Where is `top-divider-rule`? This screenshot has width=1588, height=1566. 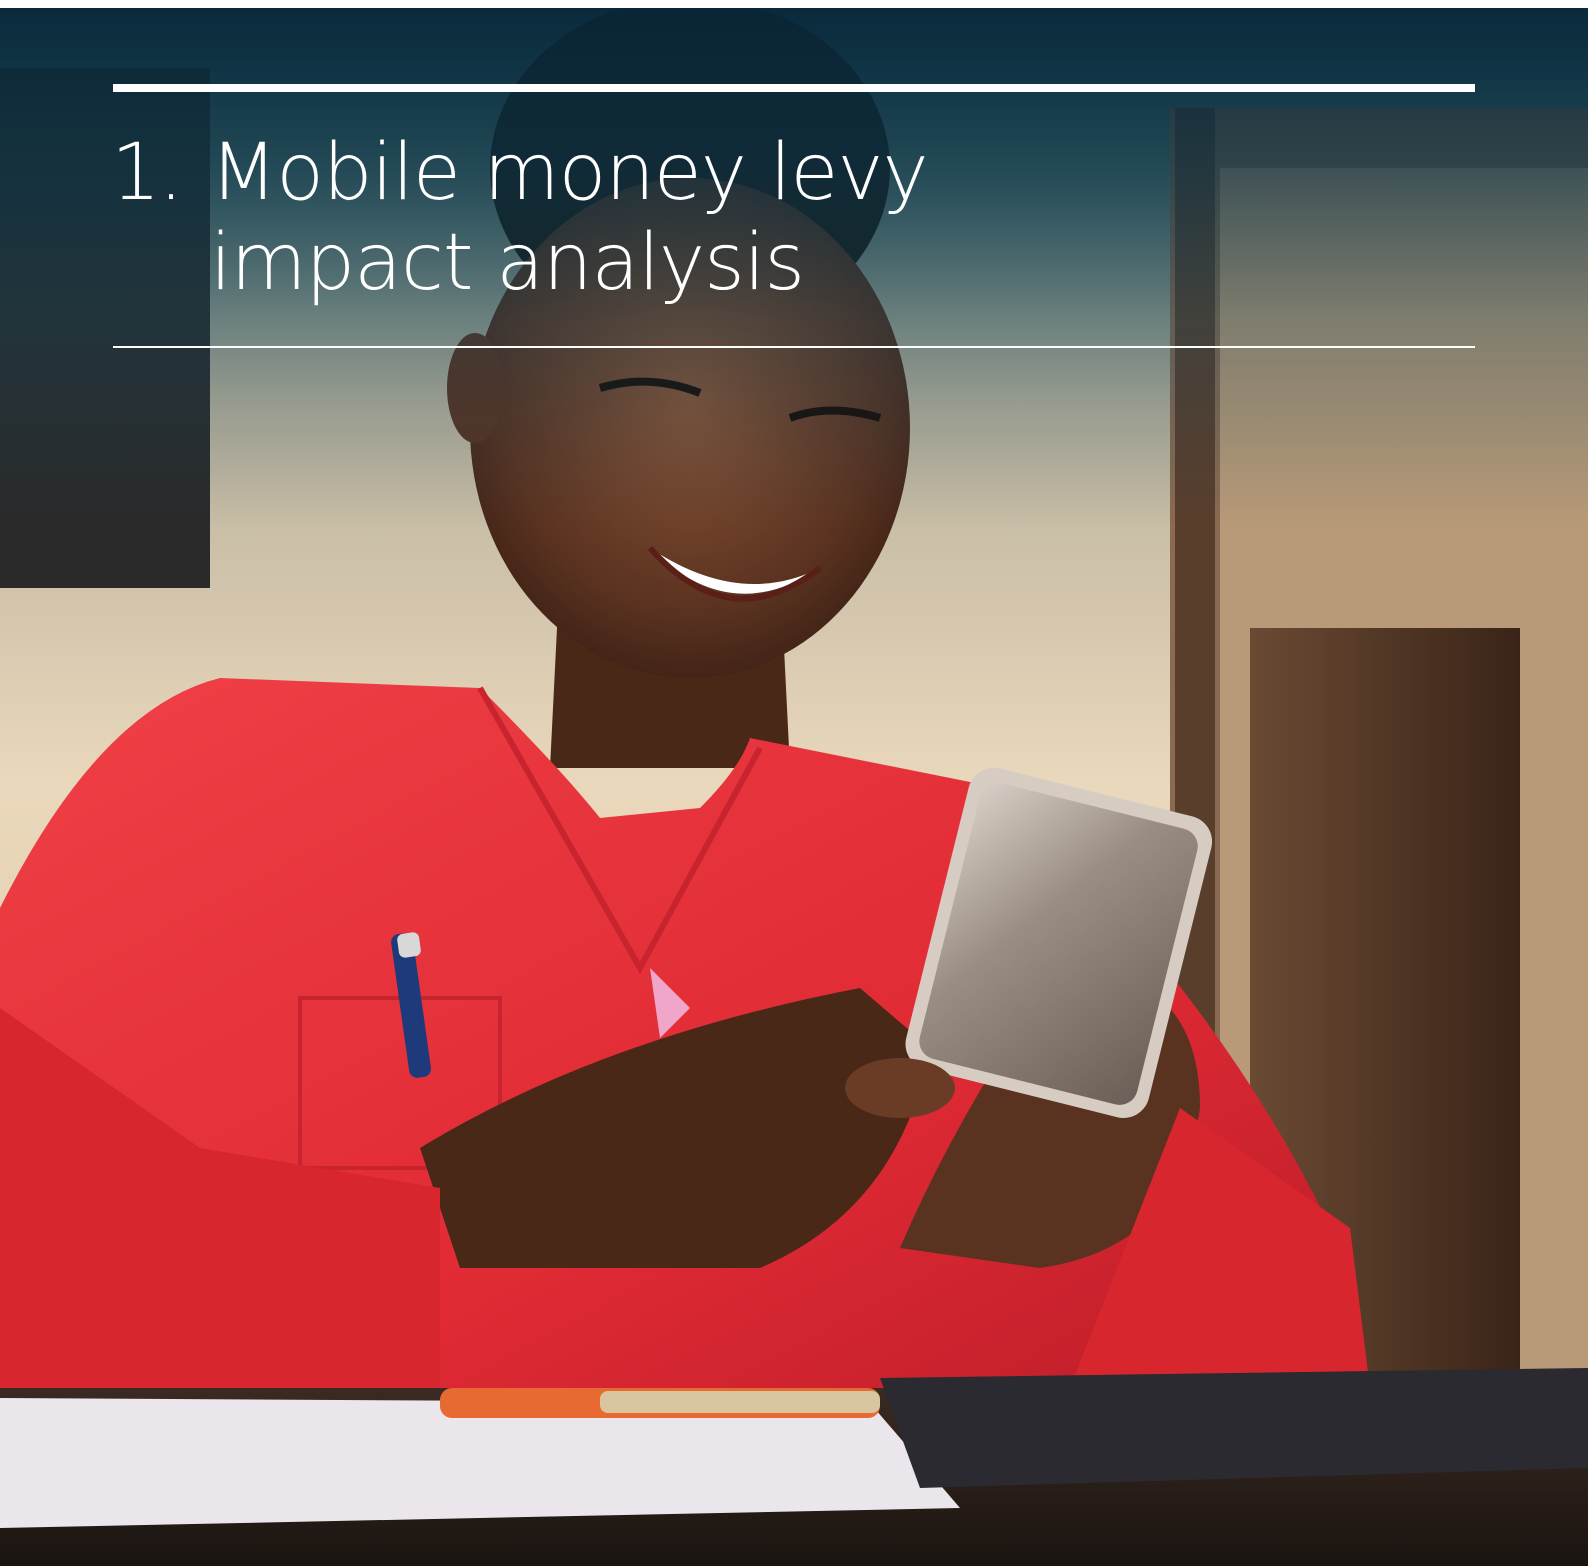
top-divider-rule is located at coordinates (794, 88).